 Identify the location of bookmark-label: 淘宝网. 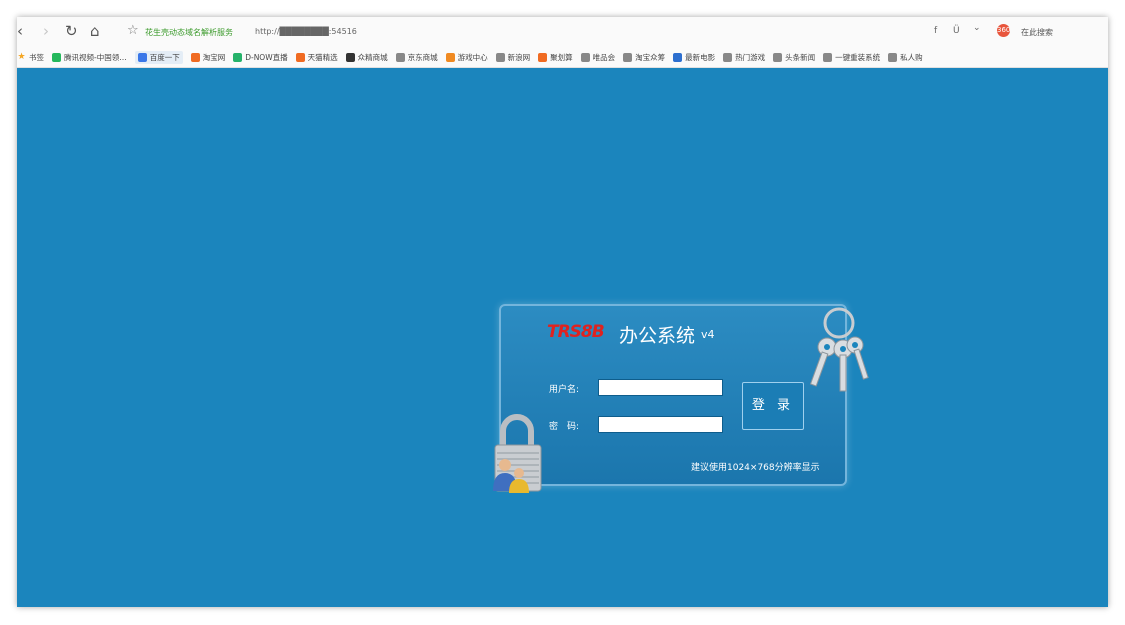
(214, 57).